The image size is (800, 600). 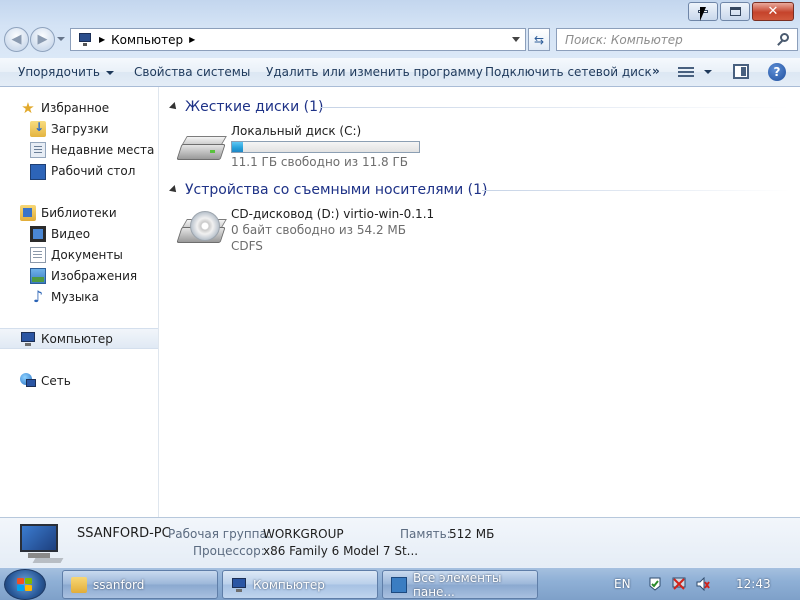 I want to click on system-properties-button: Свойства системы, so click(x=192, y=72).